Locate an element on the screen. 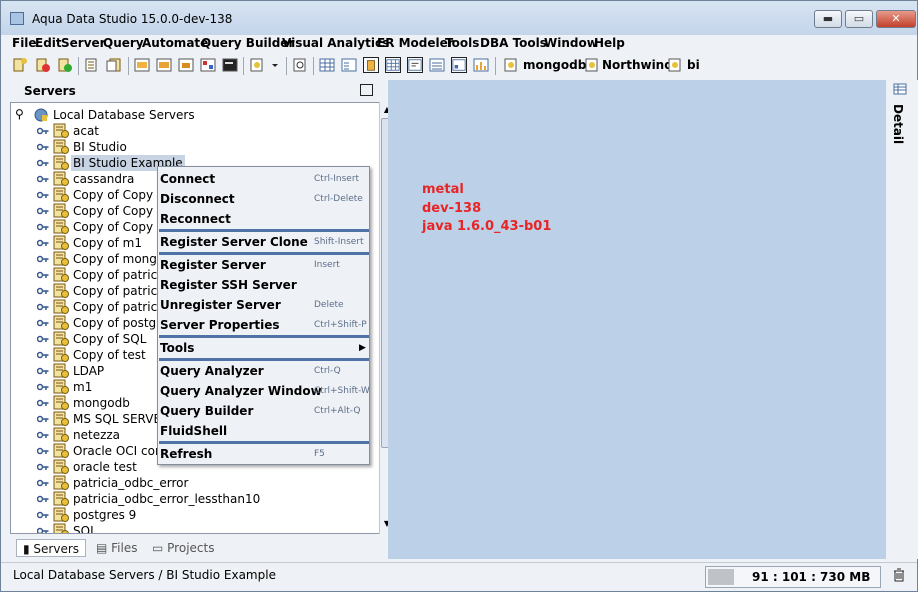 This screenshot has height=592, width=918. close-button: ✕ is located at coordinates (896, 19).